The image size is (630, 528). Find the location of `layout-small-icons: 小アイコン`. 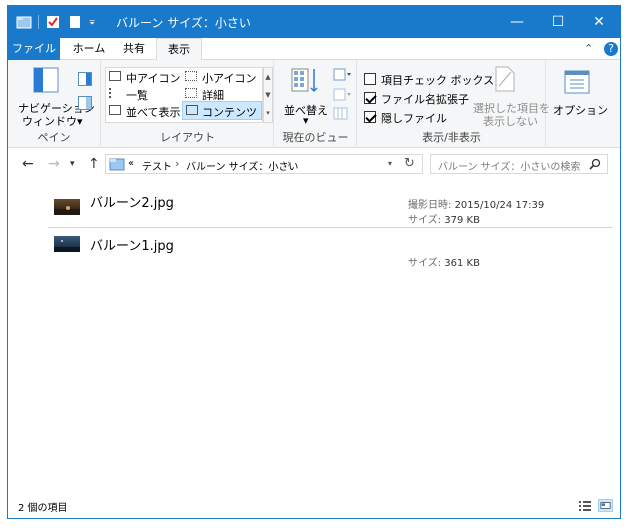

layout-small-icons: 小アイコン is located at coordinates (229, 78).